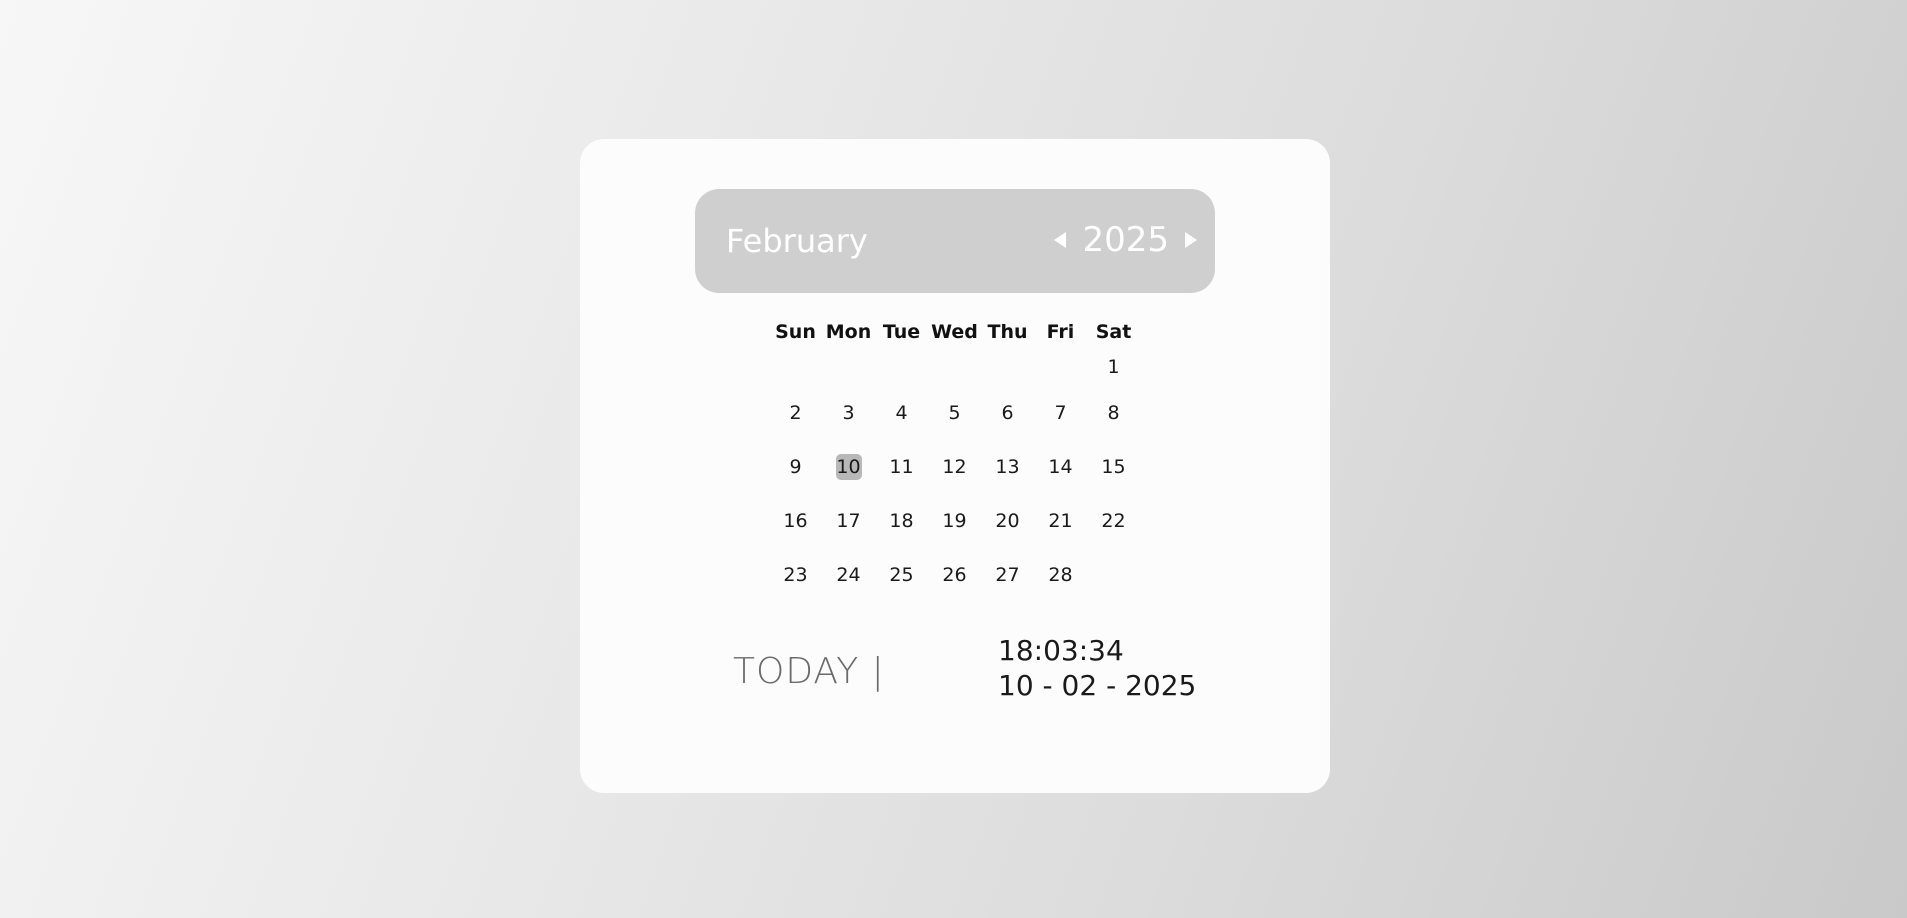  I want to click on week-row: 1, so click(954, 367).